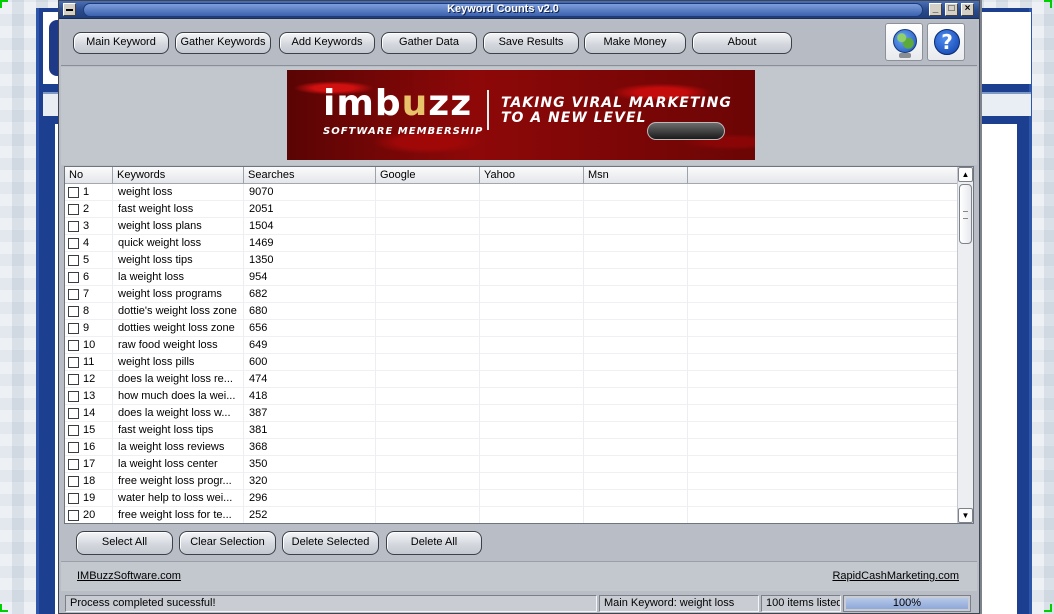 This screenshot has width=1054, height=614. What do you see at coordinates (822, 175) in the screenshot?
I see `column-header-filler` at bounding box center [822, 175].